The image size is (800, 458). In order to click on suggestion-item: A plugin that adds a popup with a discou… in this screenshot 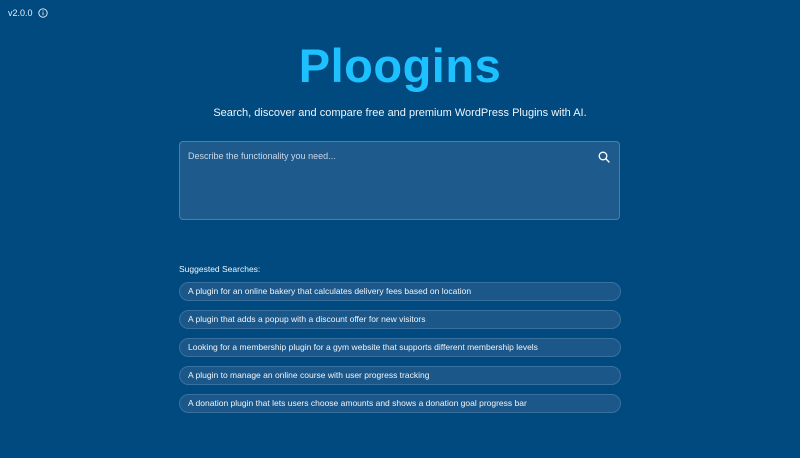, I will do `click(400, 319)`.